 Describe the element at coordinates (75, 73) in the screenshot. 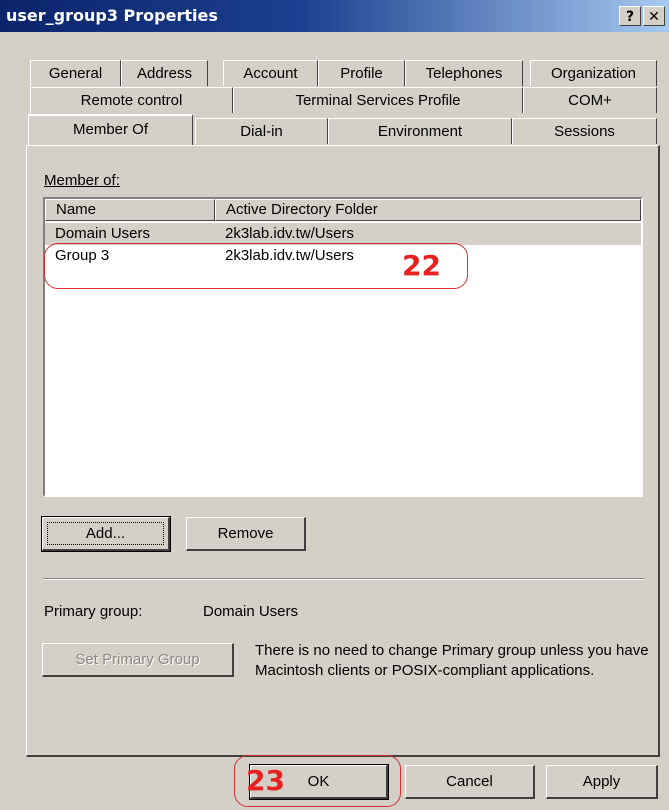

I see `tab-general: General` at that location.